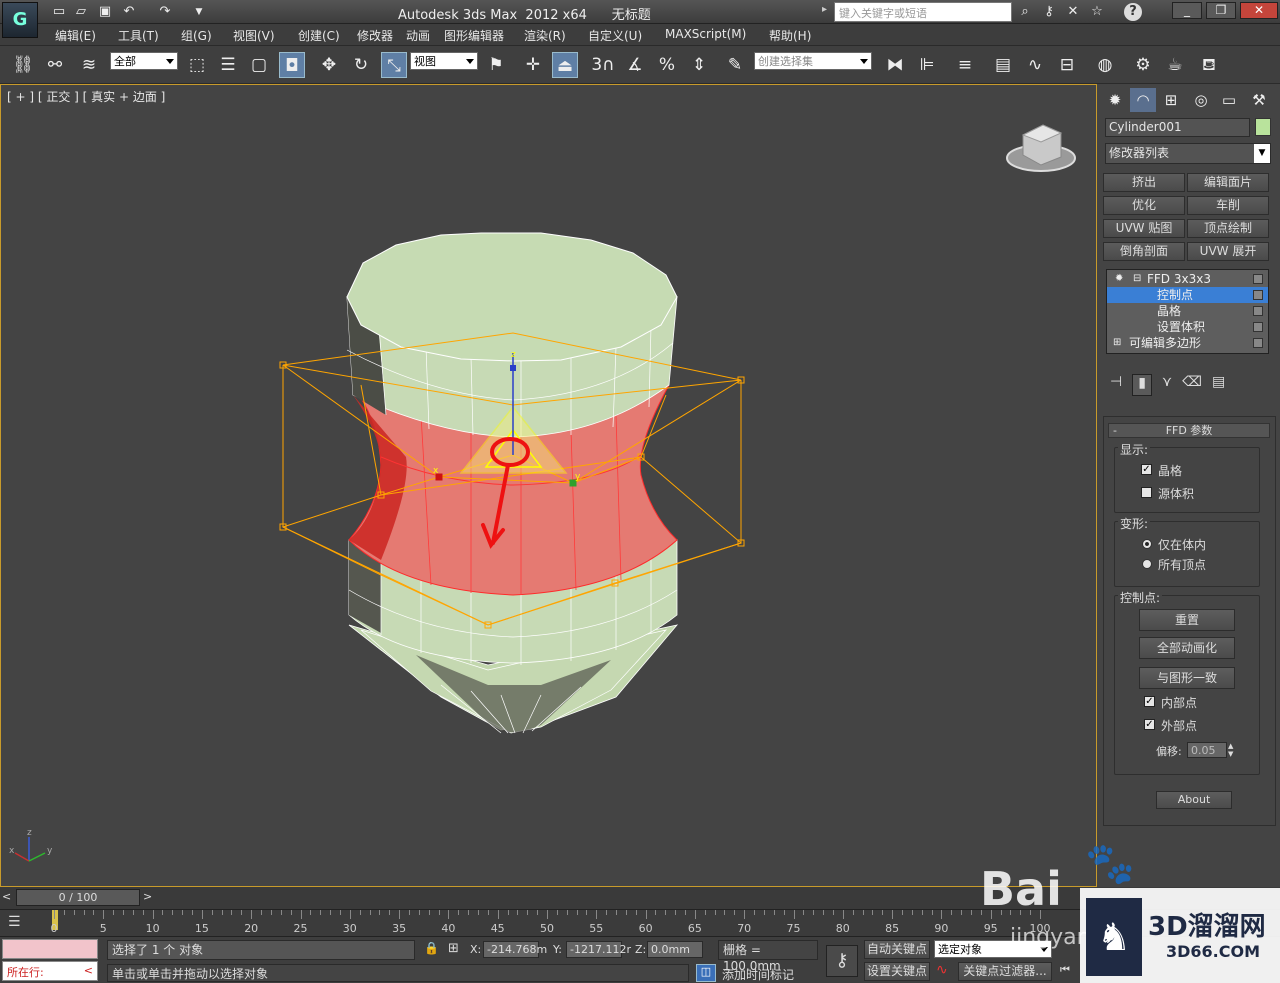  What do you see at coordinates (1228, 205) in the screenshot?
I see `lathe-button: 车削` at bounding box center [1228, 205].